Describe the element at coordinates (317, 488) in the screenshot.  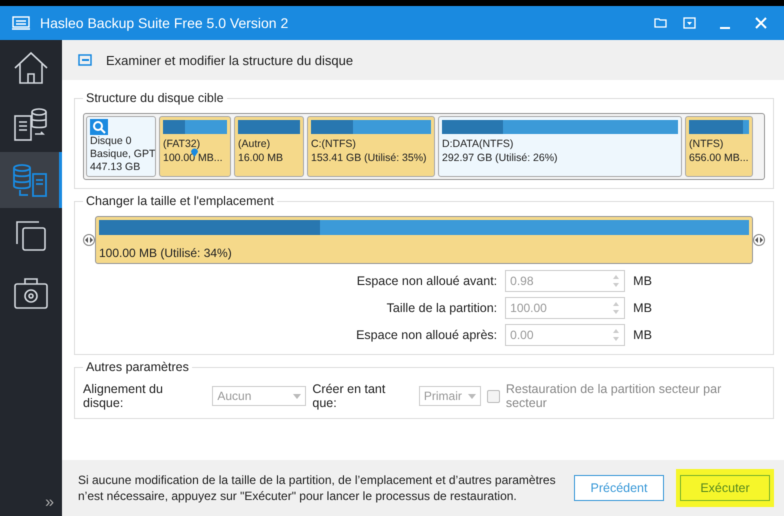
I see `info-message: Si aucune modification de la taille de la partition, de l’emplacement et d’autres paramètres n’est nécessaire, appuyez sur "Exécuter" pour lancer le processus de restauration.` at that location.